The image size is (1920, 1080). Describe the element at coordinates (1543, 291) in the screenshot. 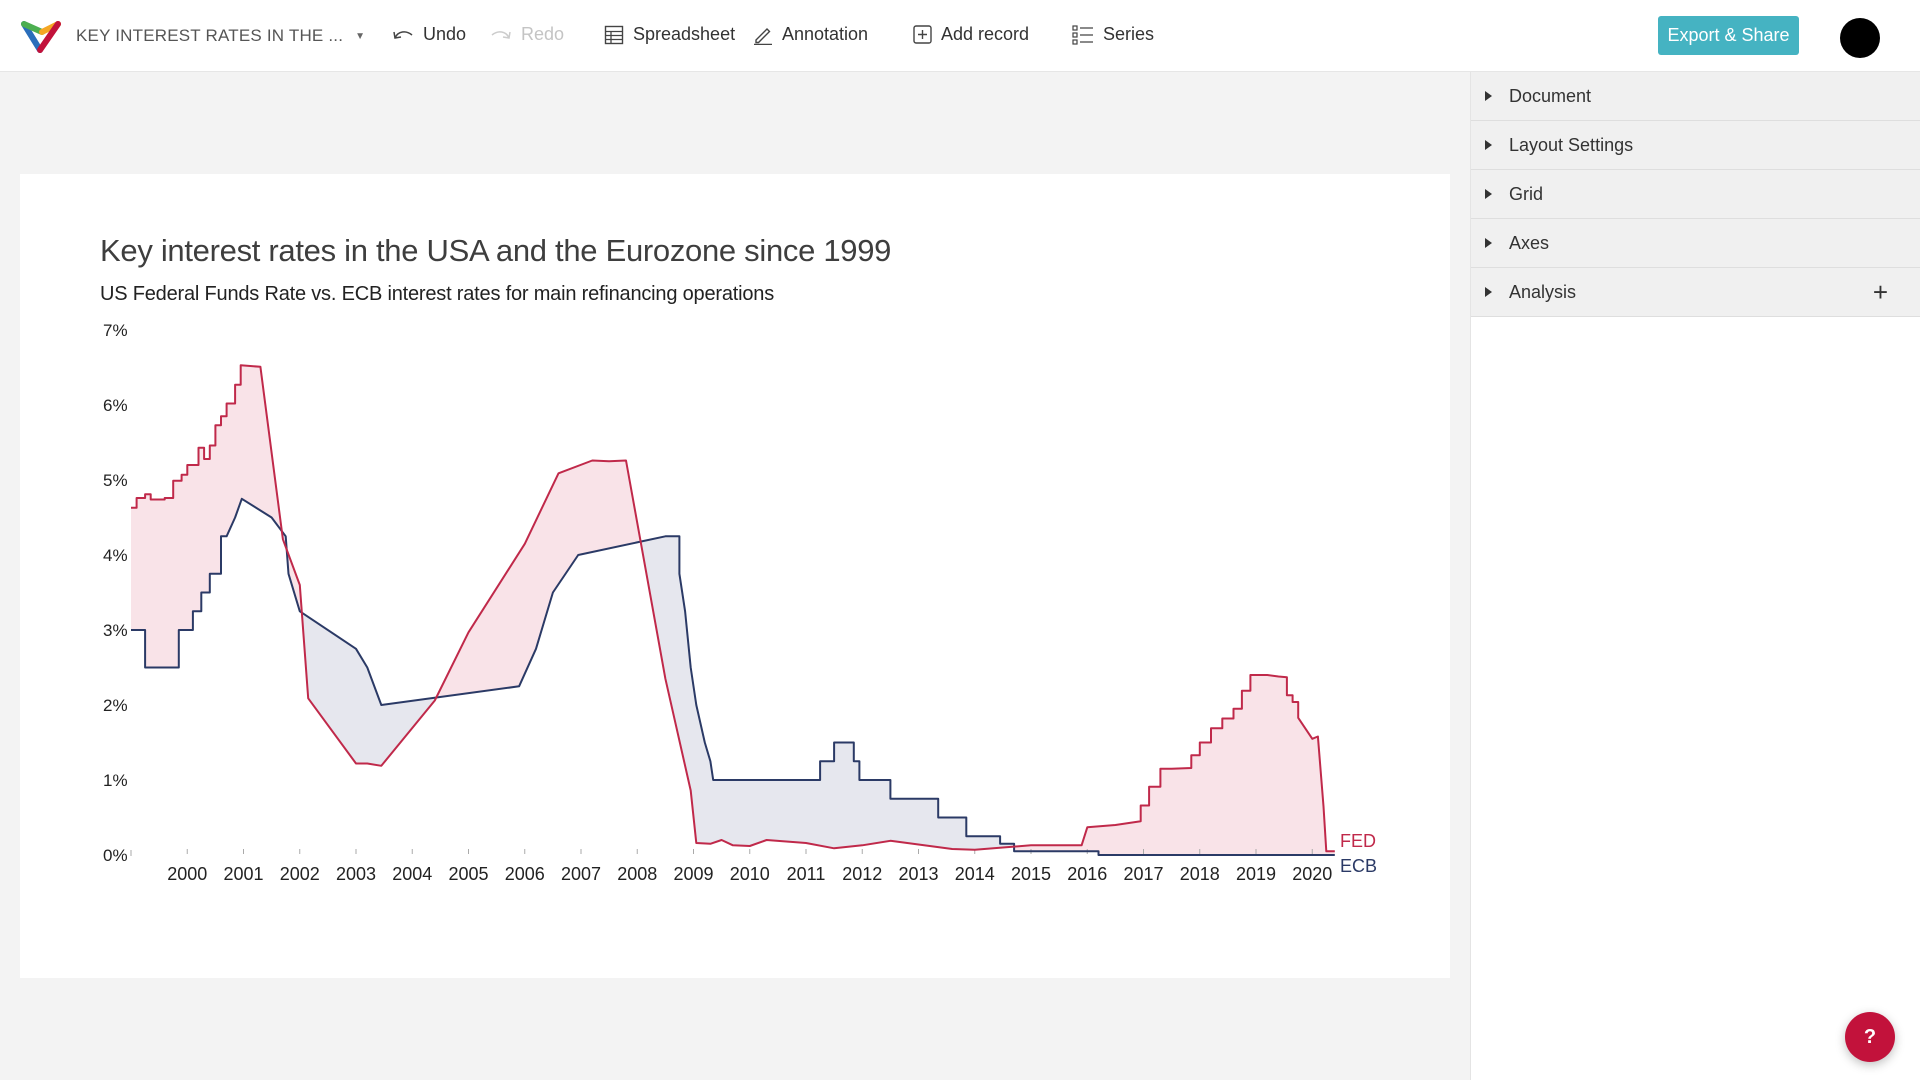

I see `panel-label: Analysis` at that location.